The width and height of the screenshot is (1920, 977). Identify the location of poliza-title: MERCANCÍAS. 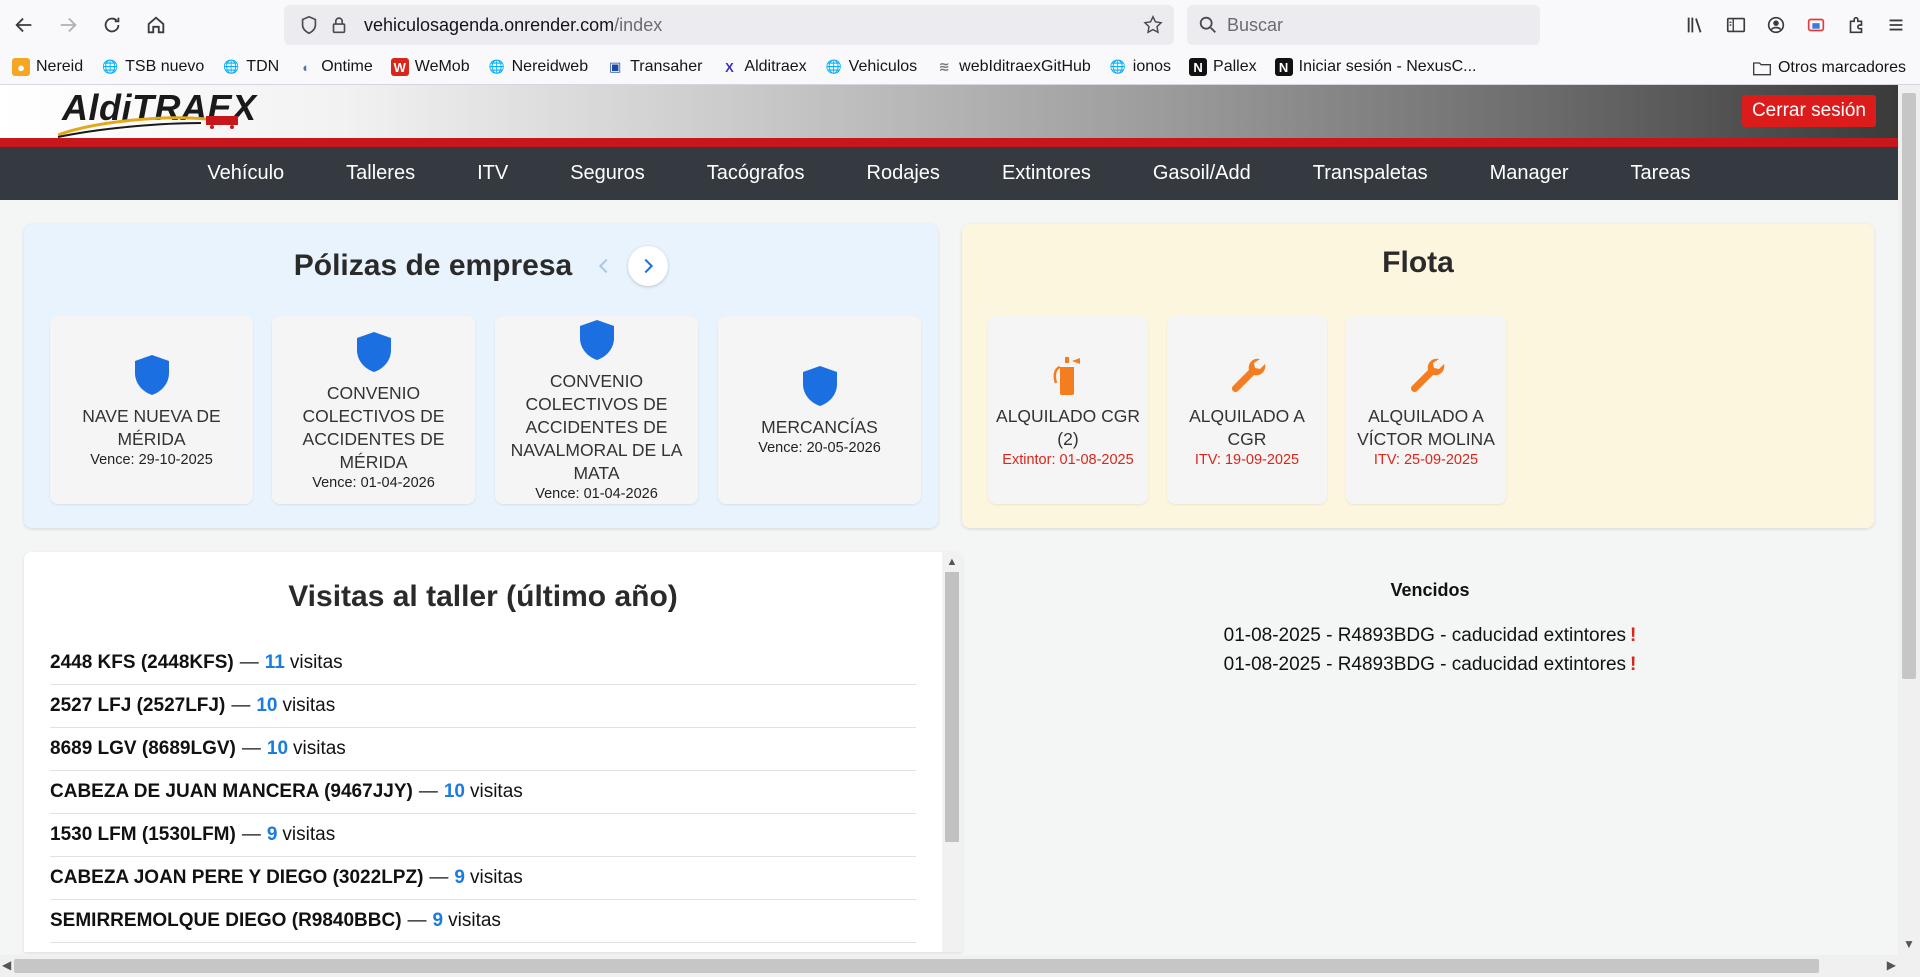
(819, 427).